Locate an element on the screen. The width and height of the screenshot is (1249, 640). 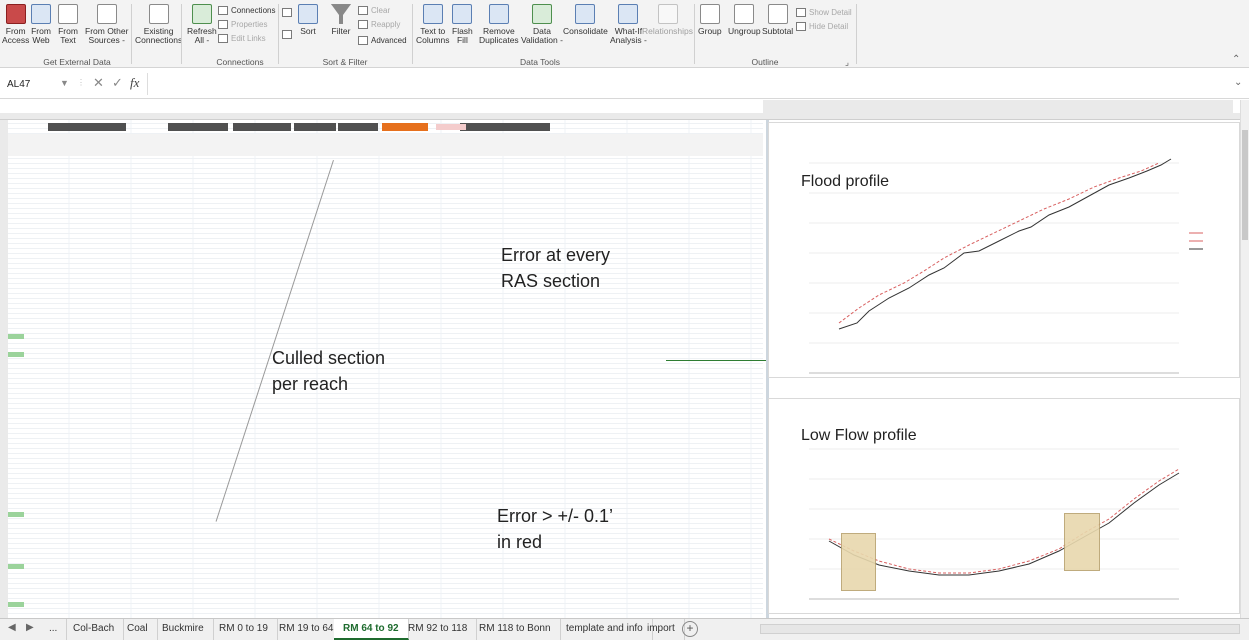
connections-icon is located at coordinates (223, 10).